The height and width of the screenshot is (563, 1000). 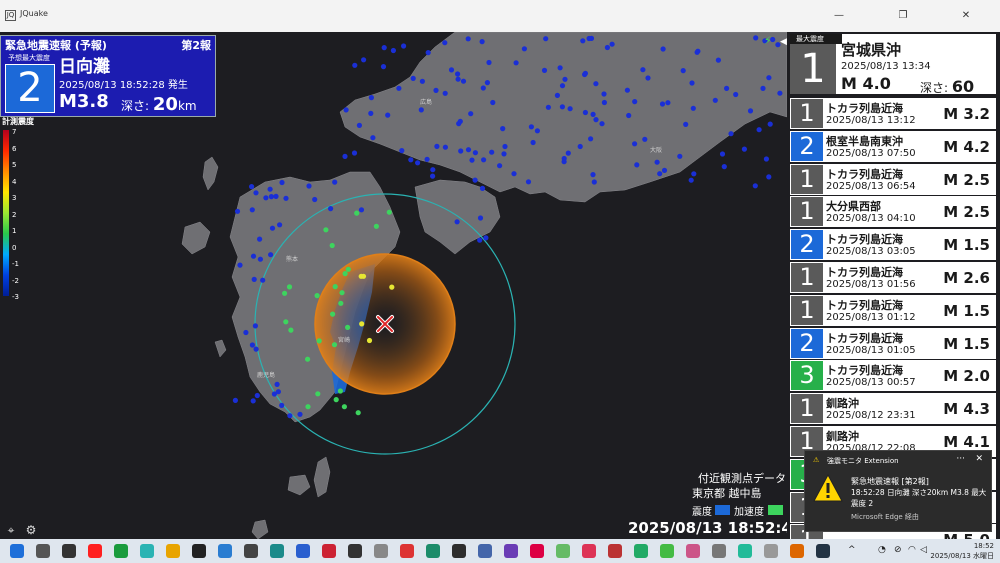 I want to click on history-time: 2025/08/13 07:50, so click(x=871, y=153).